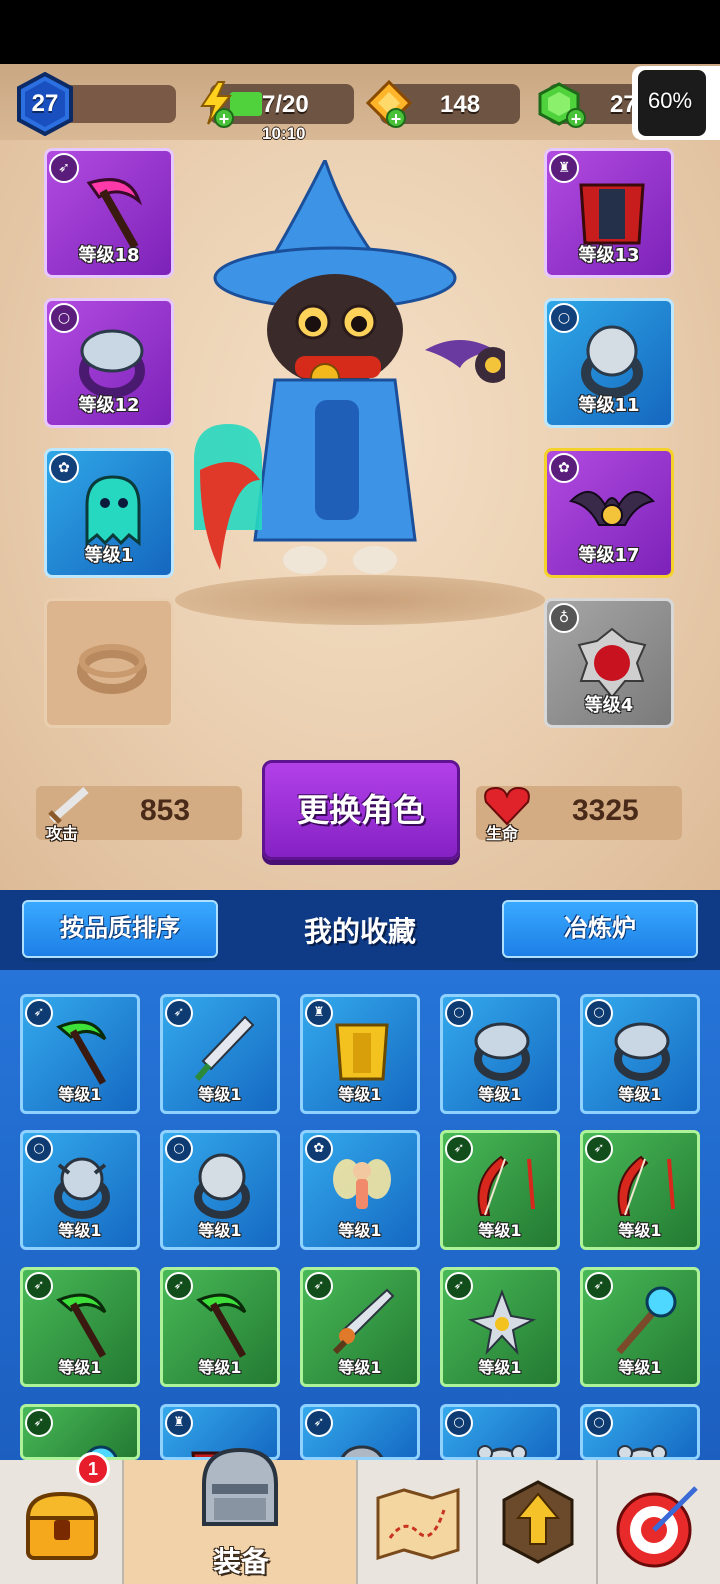  Describe the element at coordinates (646, 1320) in the screenshot. I see `magic-staff-icon` at that location.